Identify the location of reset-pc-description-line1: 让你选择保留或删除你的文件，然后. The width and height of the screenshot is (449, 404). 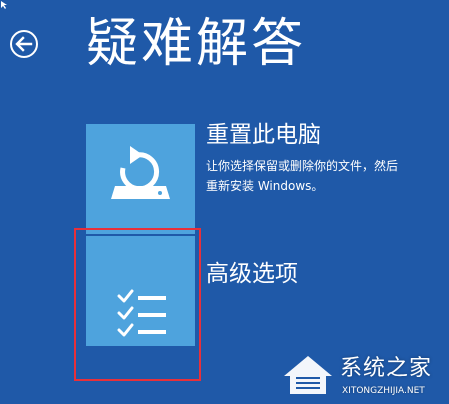
(302, 166).